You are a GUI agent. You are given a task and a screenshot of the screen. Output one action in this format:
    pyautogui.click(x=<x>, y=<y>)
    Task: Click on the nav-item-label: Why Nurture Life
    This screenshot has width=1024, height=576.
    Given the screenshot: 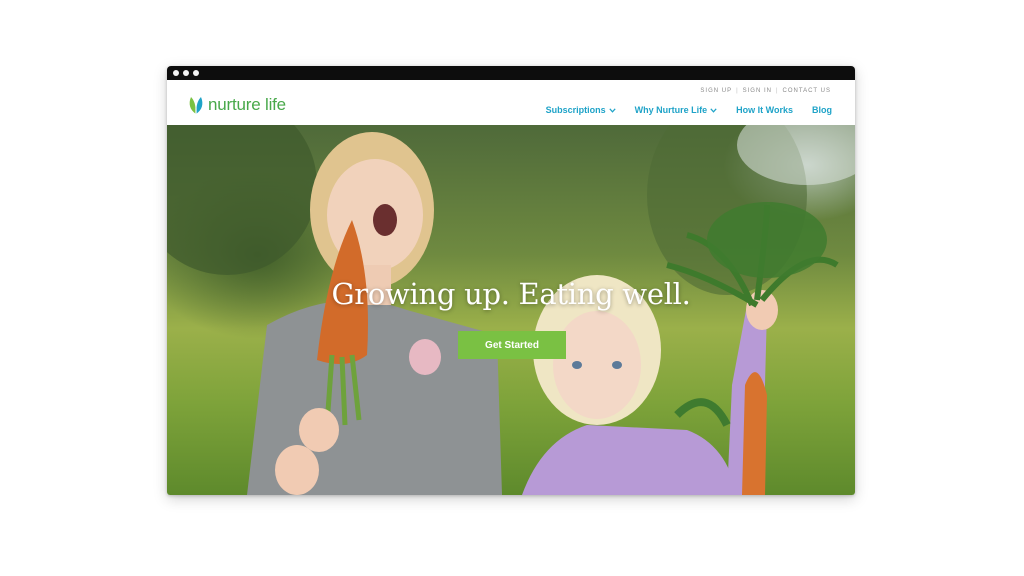 What is the action you would take?
    pyautogui.click(x=671, y=110)
    